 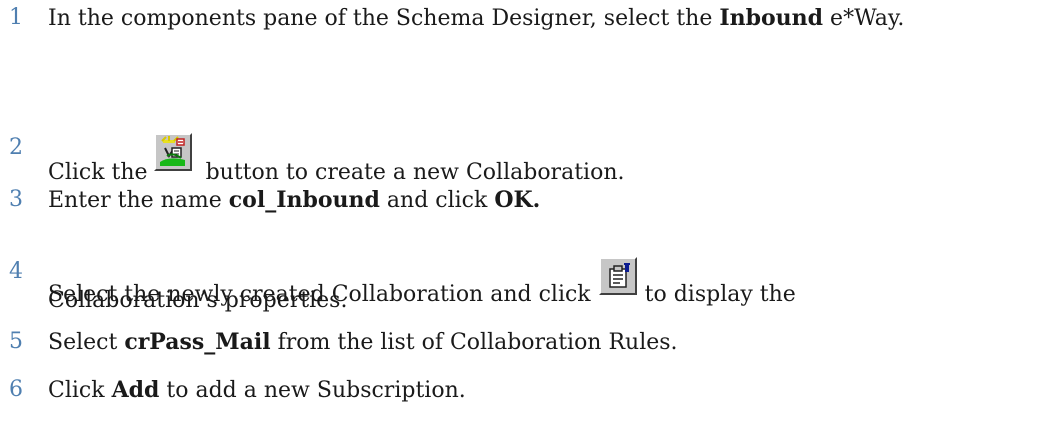 I want to click on properties-button, so click(x=617, y=276).